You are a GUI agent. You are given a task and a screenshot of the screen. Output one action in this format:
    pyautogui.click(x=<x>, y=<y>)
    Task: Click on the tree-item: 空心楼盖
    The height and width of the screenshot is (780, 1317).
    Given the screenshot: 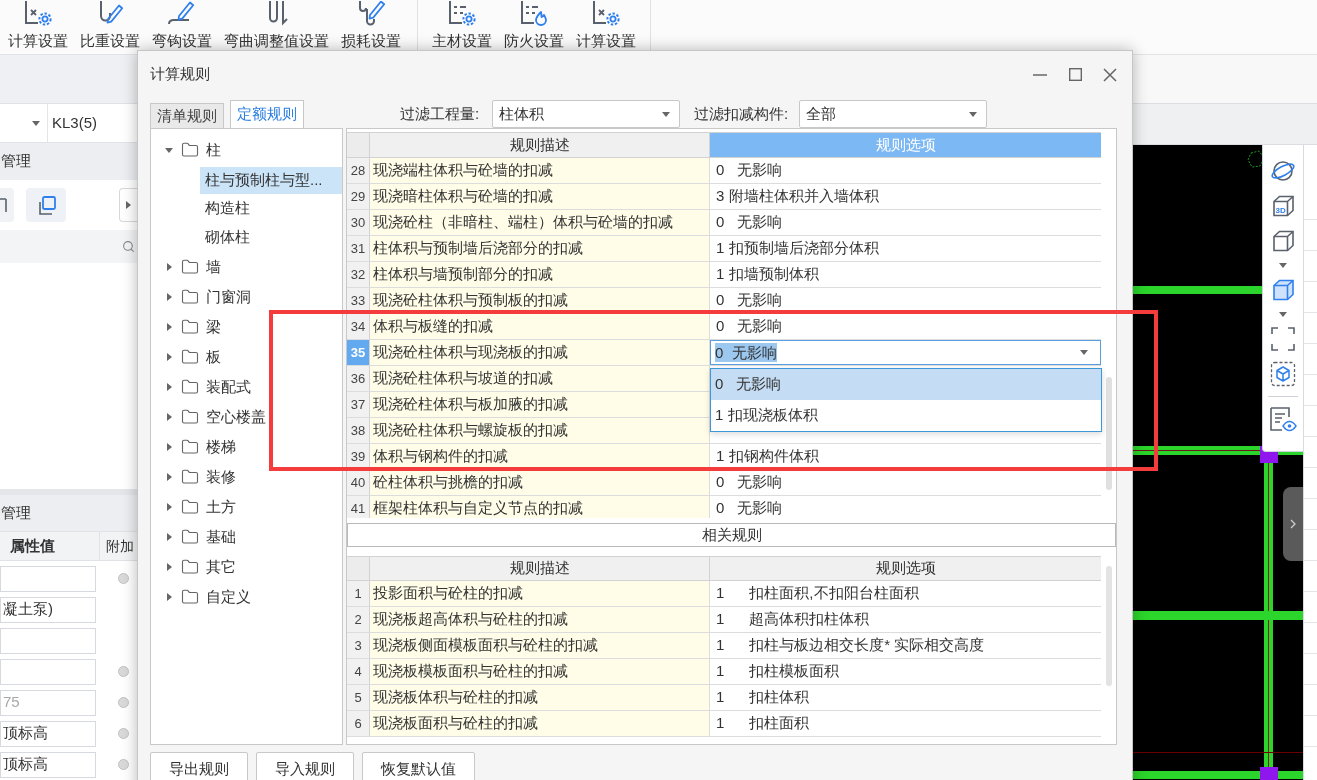 What is the action you would take?
    pyautogui.click(x=246, y=417)
    